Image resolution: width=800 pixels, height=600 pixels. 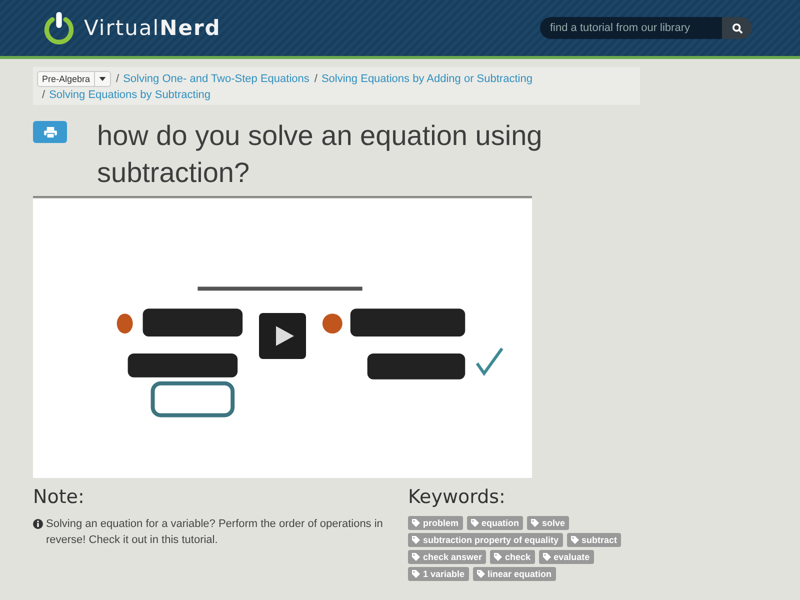 What do you see at coordinates (285, 336) in the screenshot?
I see `play-icon` at bounding box center [285, 336].